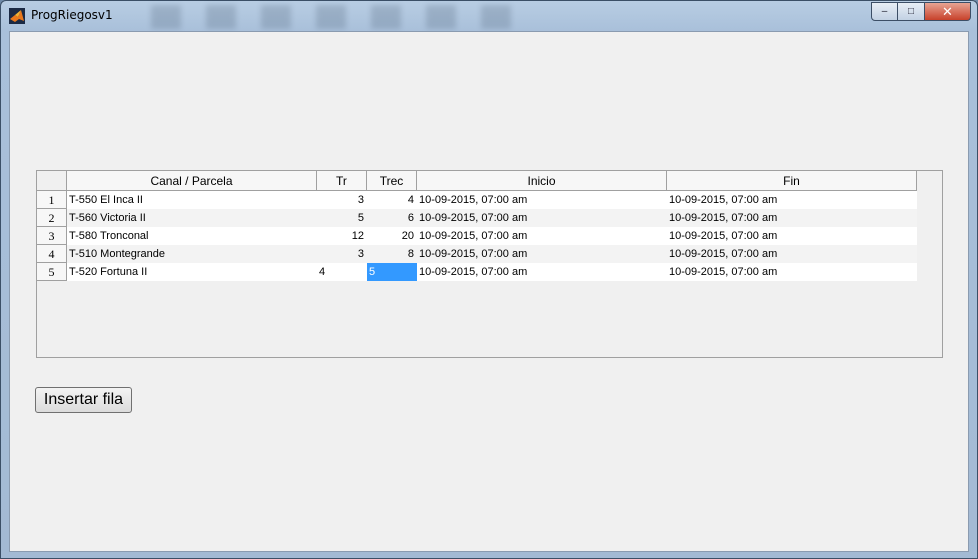 The image size is (978, 559). I want to click on window-controls: – □ ✕, so click(921, 12).